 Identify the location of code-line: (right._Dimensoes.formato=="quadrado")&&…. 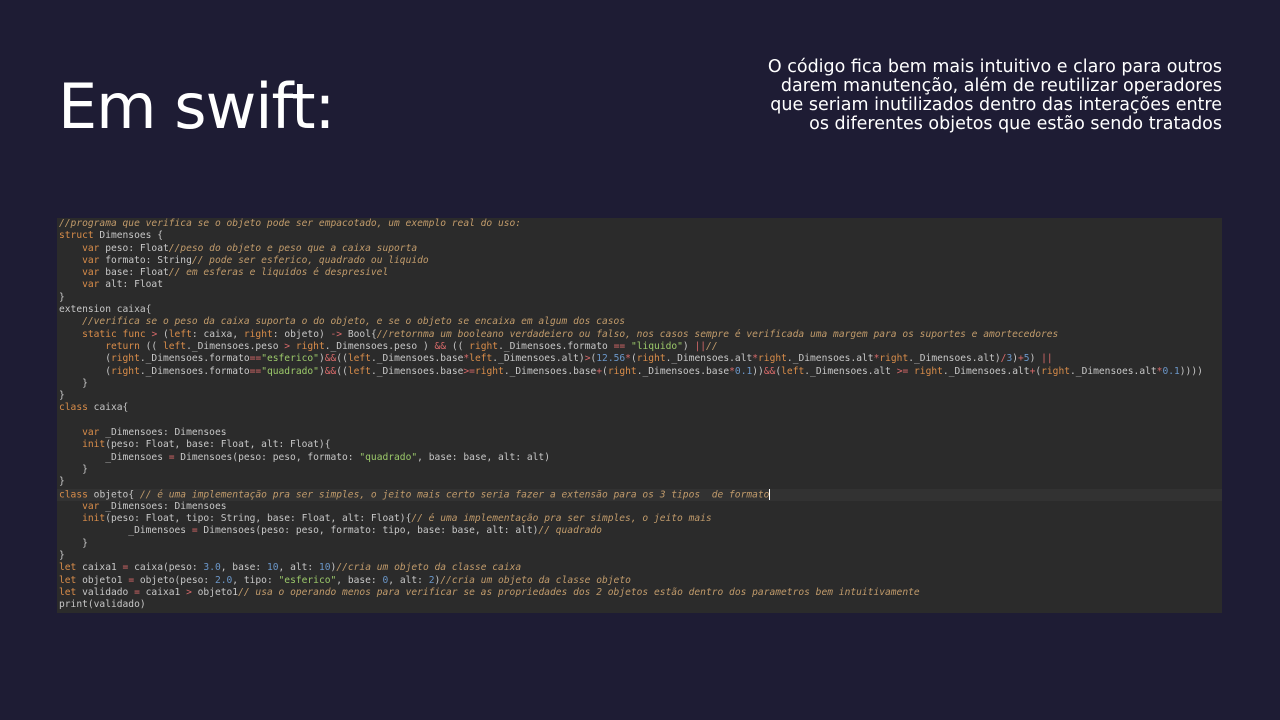
(639, 372).